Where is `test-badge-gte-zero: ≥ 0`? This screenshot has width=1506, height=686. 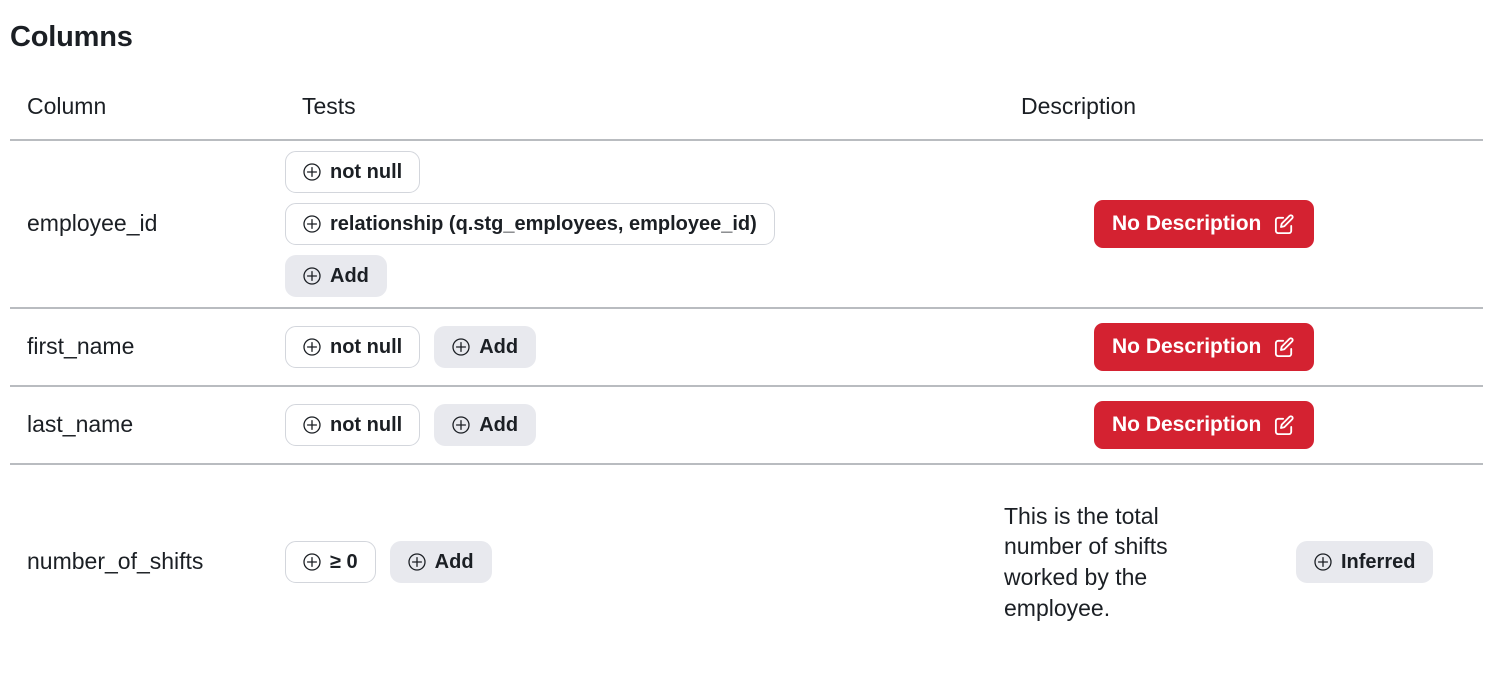 test-badge-gte-zero: ≥ 0 is located at coordinates (330, 562).